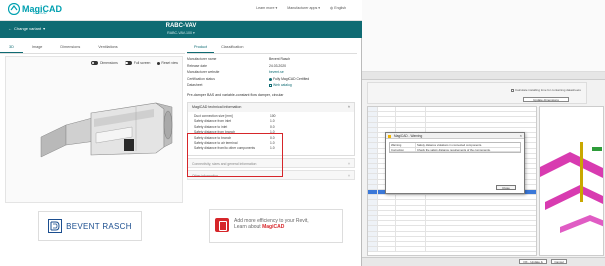 This screenshot has height=266, width=605. I want to click on full-screen-toggle: Full screen, so click(137, 63).